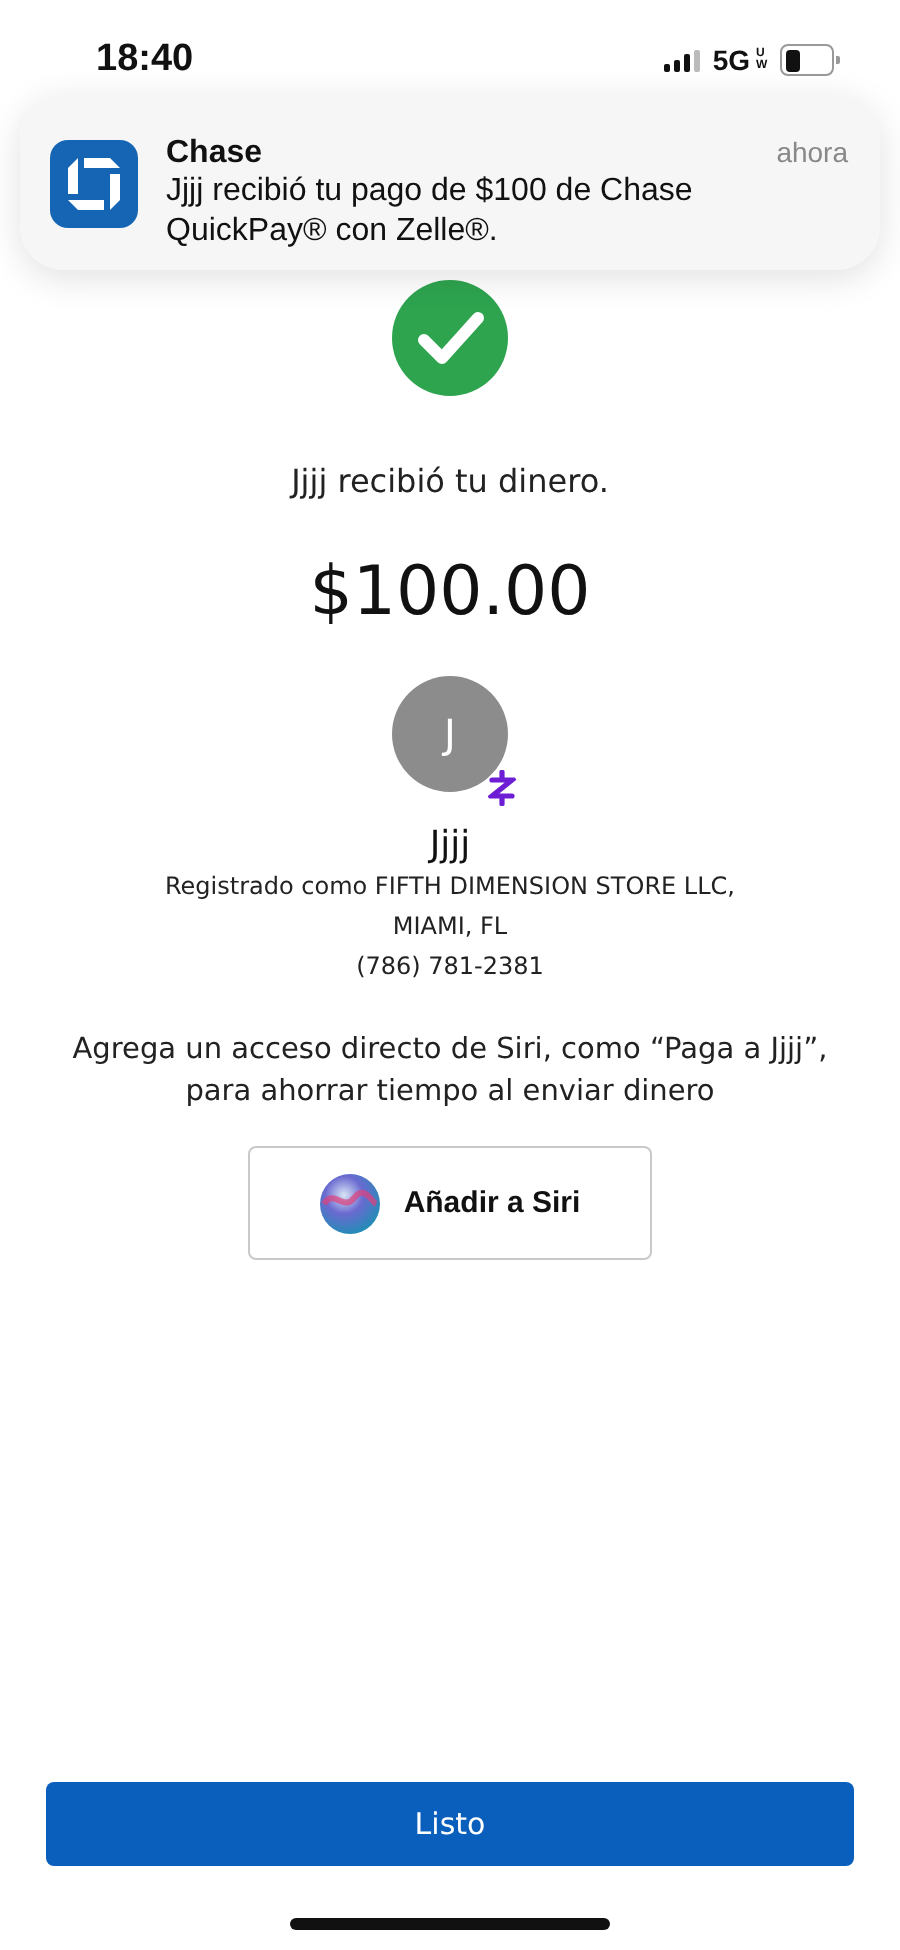 The image size is (900, 1950). I want to click on notification-card: Chase ahora Jjjj recibió tu pago de $100 de Chase QuickPay® con Zelle®., so click(450, 182).